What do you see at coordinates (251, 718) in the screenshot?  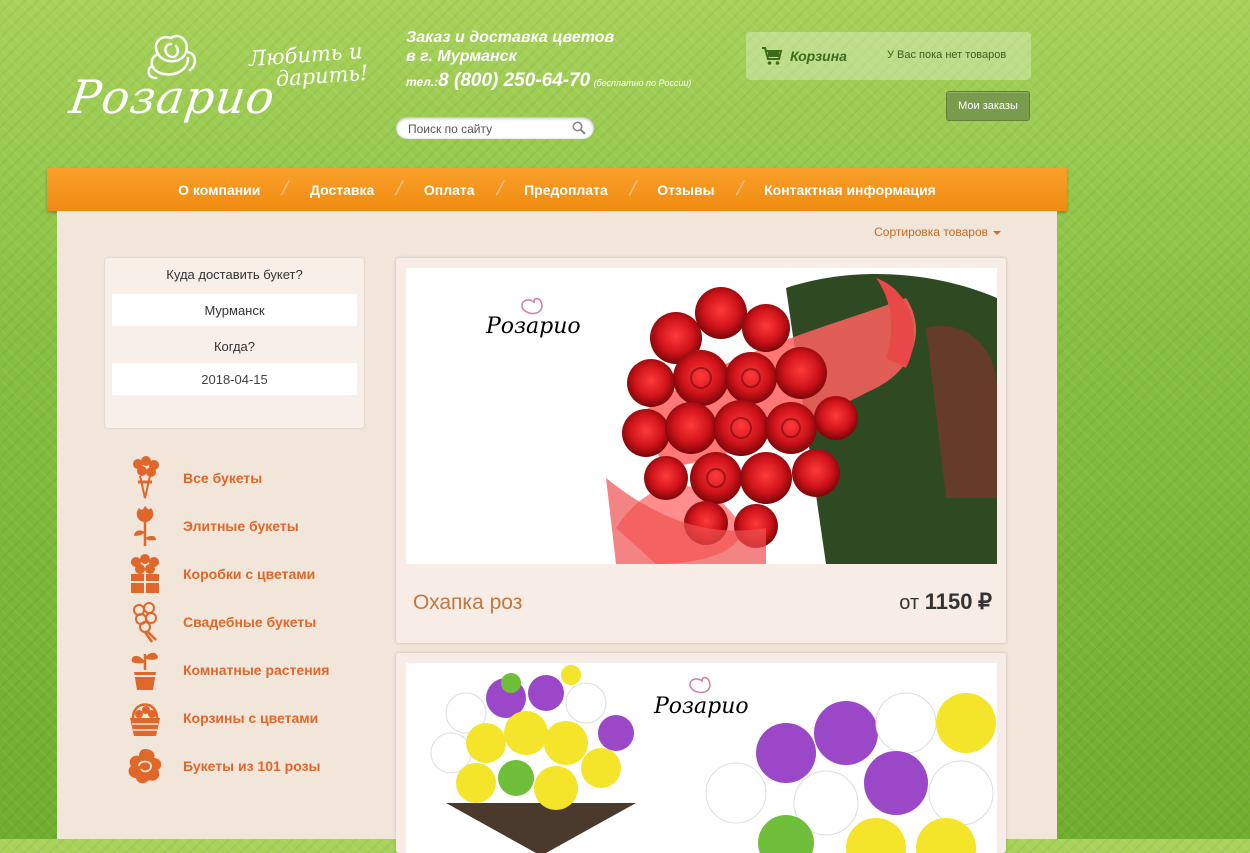 I see `category-label: Корзины с цветами` at bounding box center [251, 718].